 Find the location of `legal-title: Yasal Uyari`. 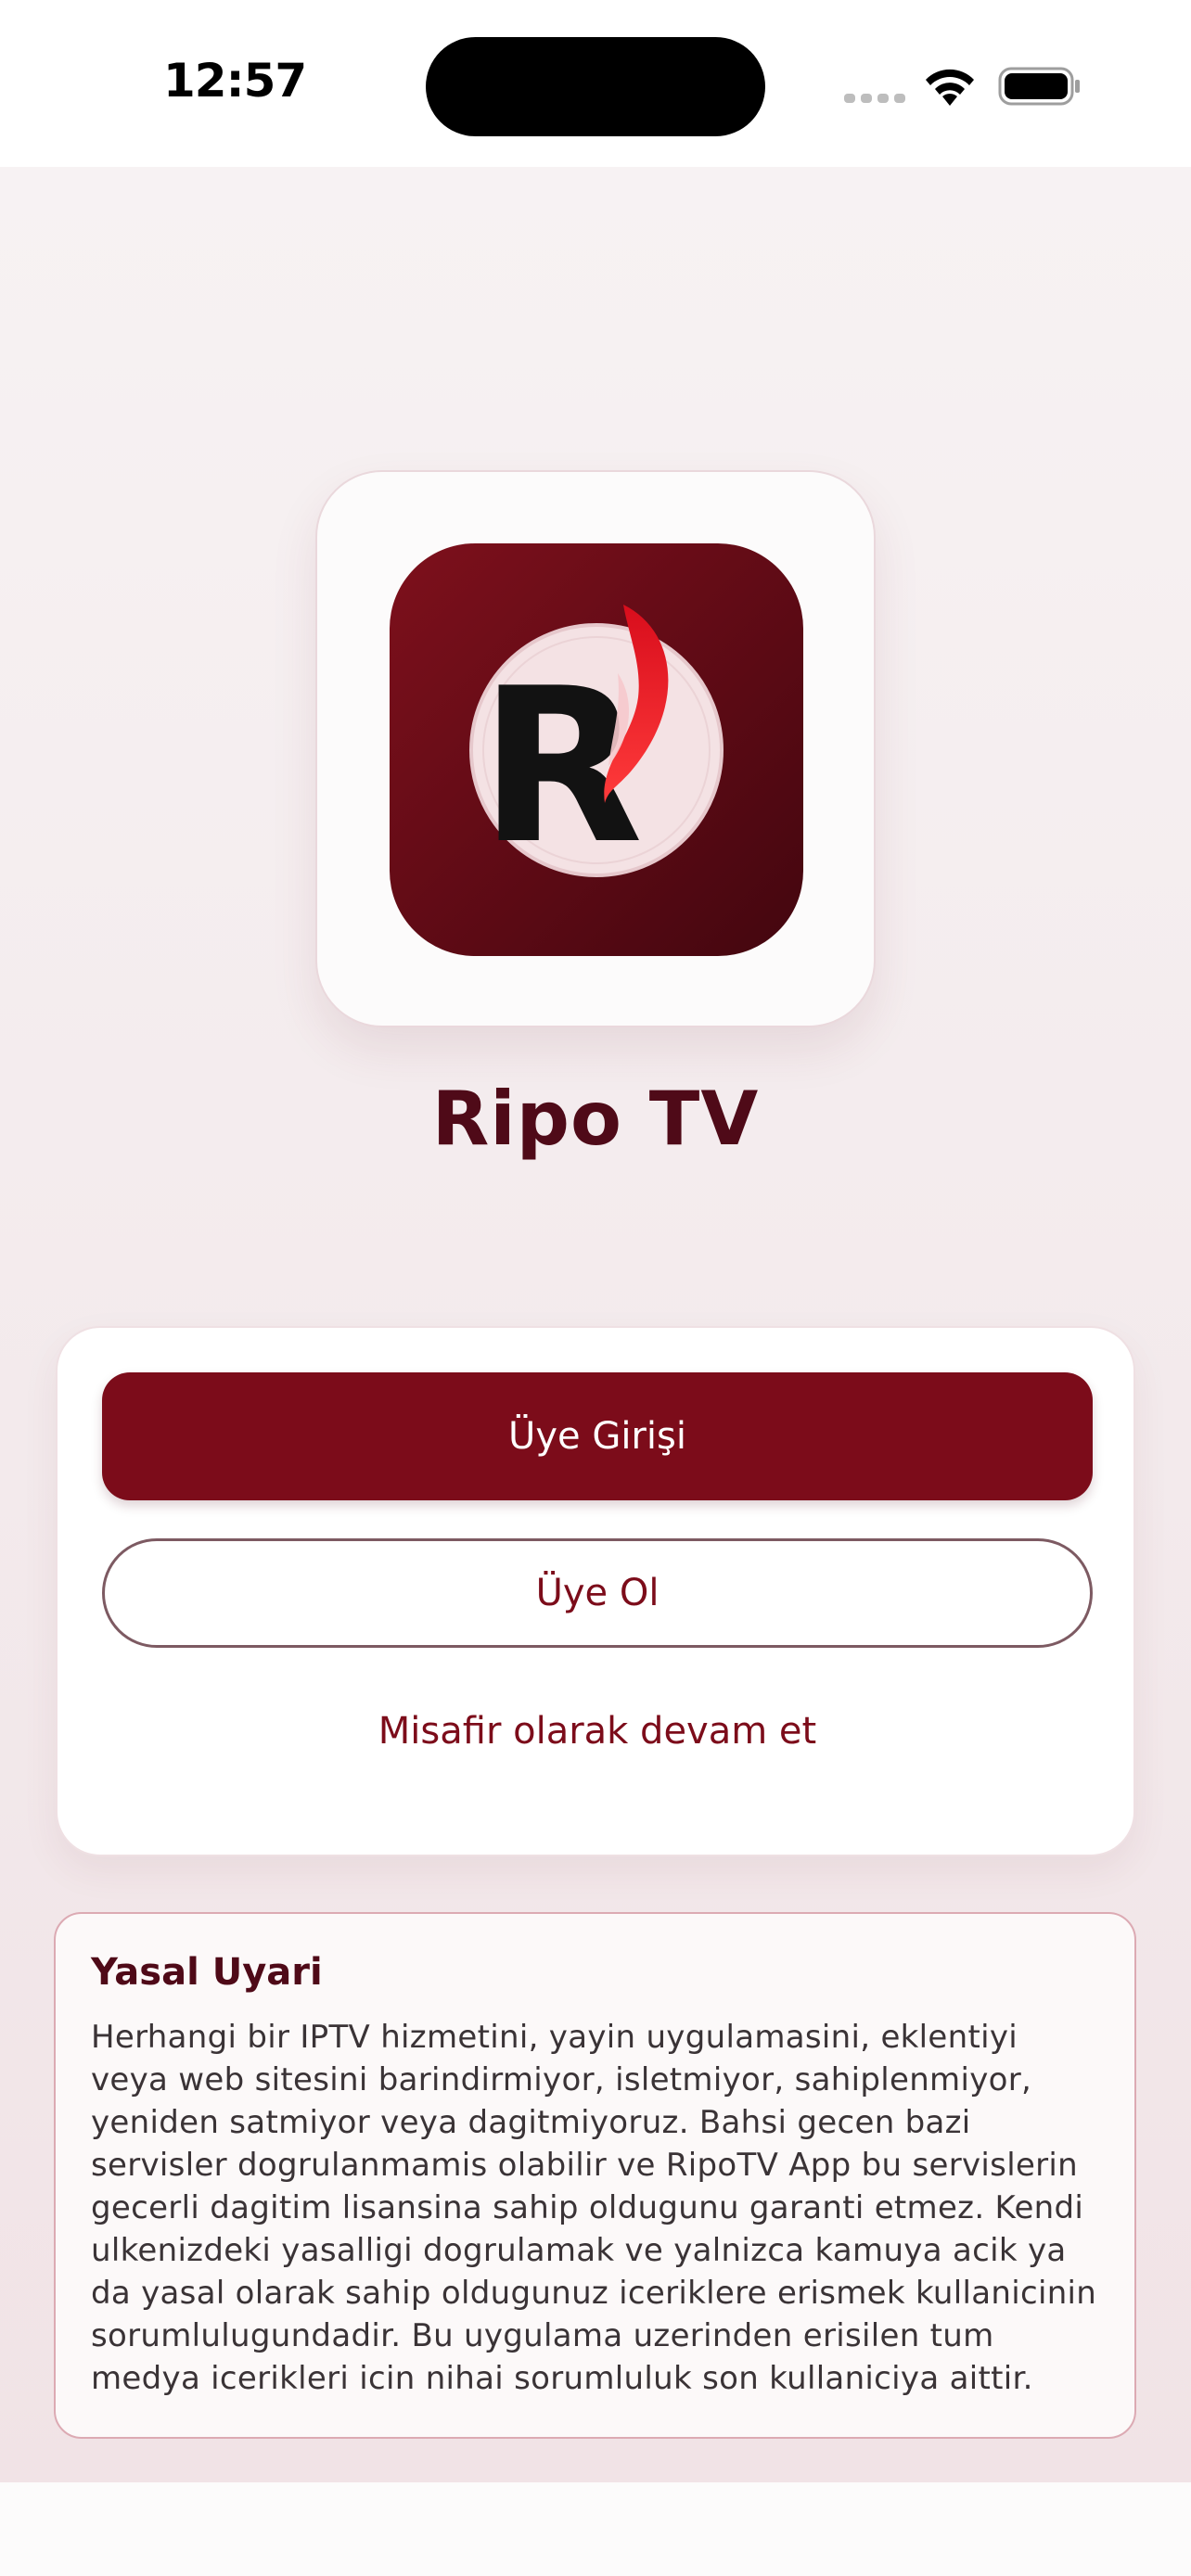

legal-title: Yasal Uyari is located at coordinates (207, 1972).